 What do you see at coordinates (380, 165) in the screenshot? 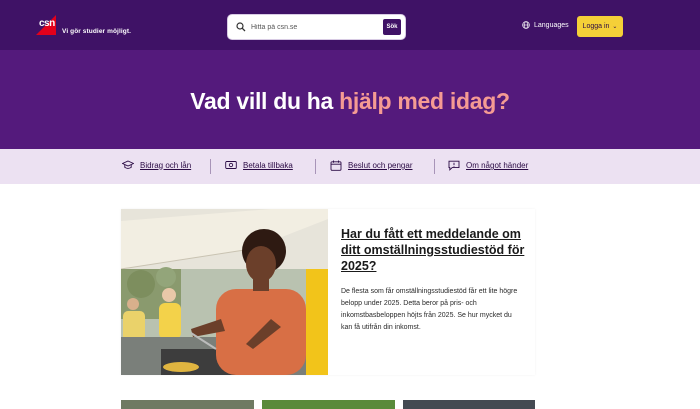
I see `nav-label: Beslut och pengar` at bounding box center [380, 165].